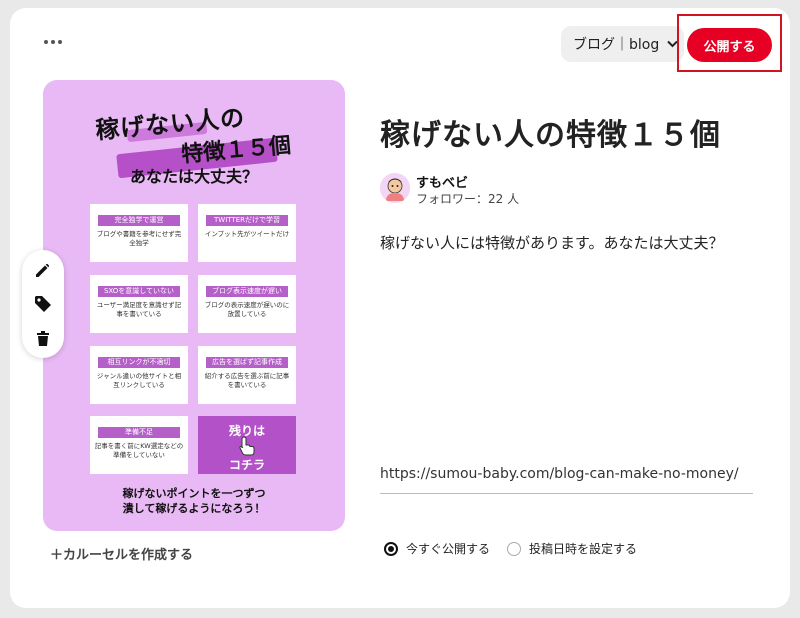 The width and height of the screenshot is (800, 618). What do you see at coordinates (247, 380) in the screenshot?
I see `tile-desc: 紹介する広告を選ぶ前に記事を書いている` at bounding box center [247, 380].